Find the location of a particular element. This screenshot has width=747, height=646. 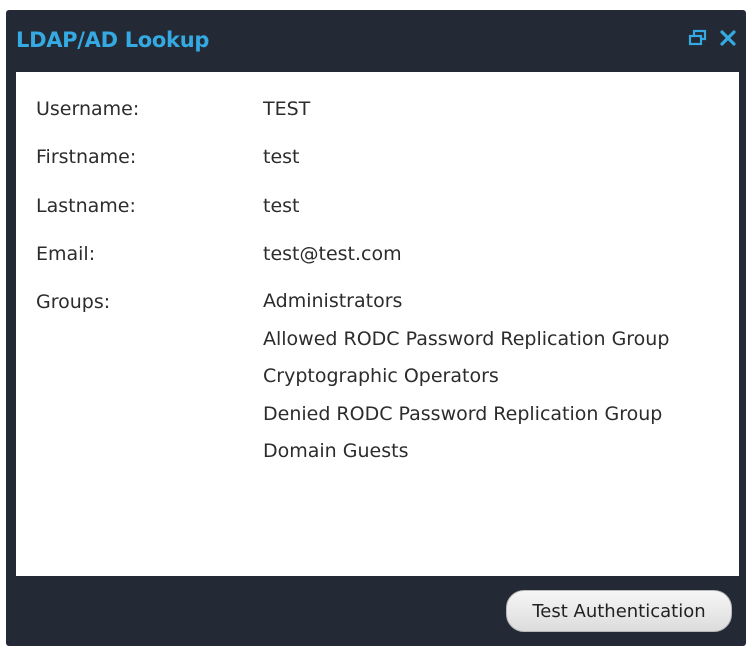

email-label: Email: is located at coordinates (66, 254).